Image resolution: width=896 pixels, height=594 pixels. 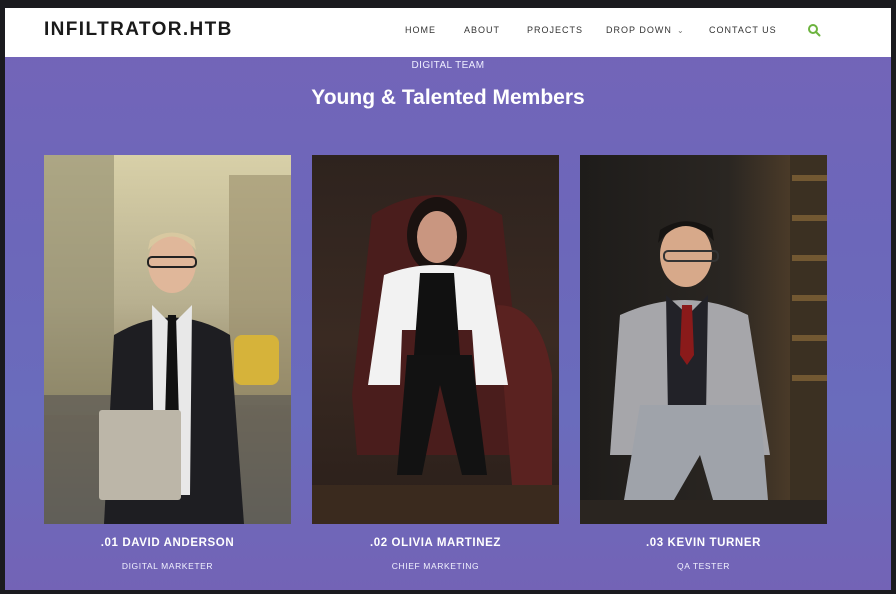 I want to click on nav-projects: PROJECTS, so click(x=555, y=30).